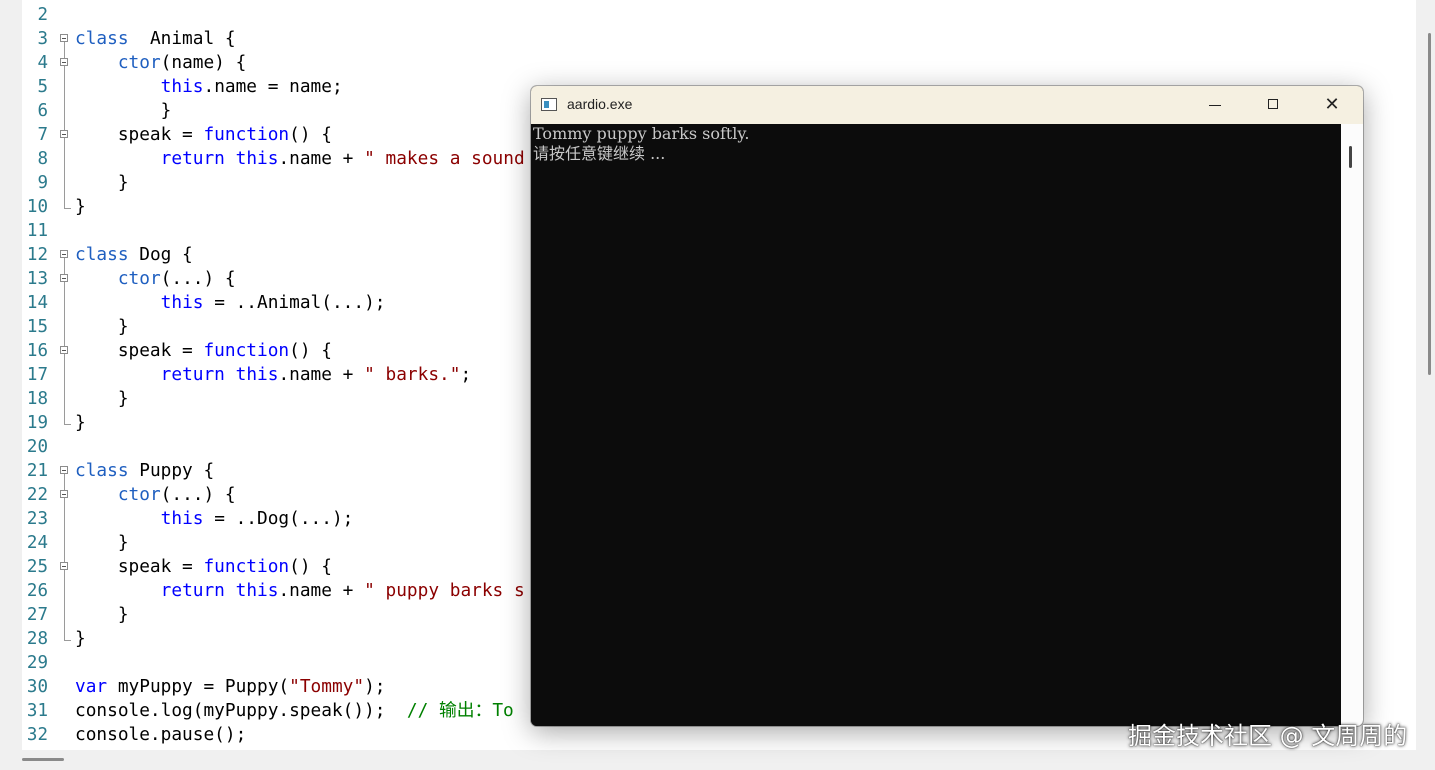 This screenshot has width=1435, height=770. What do you see at coordinates (246, 134) in the screenshot?
I see `code-token: function` at bounding box center [246, 134].